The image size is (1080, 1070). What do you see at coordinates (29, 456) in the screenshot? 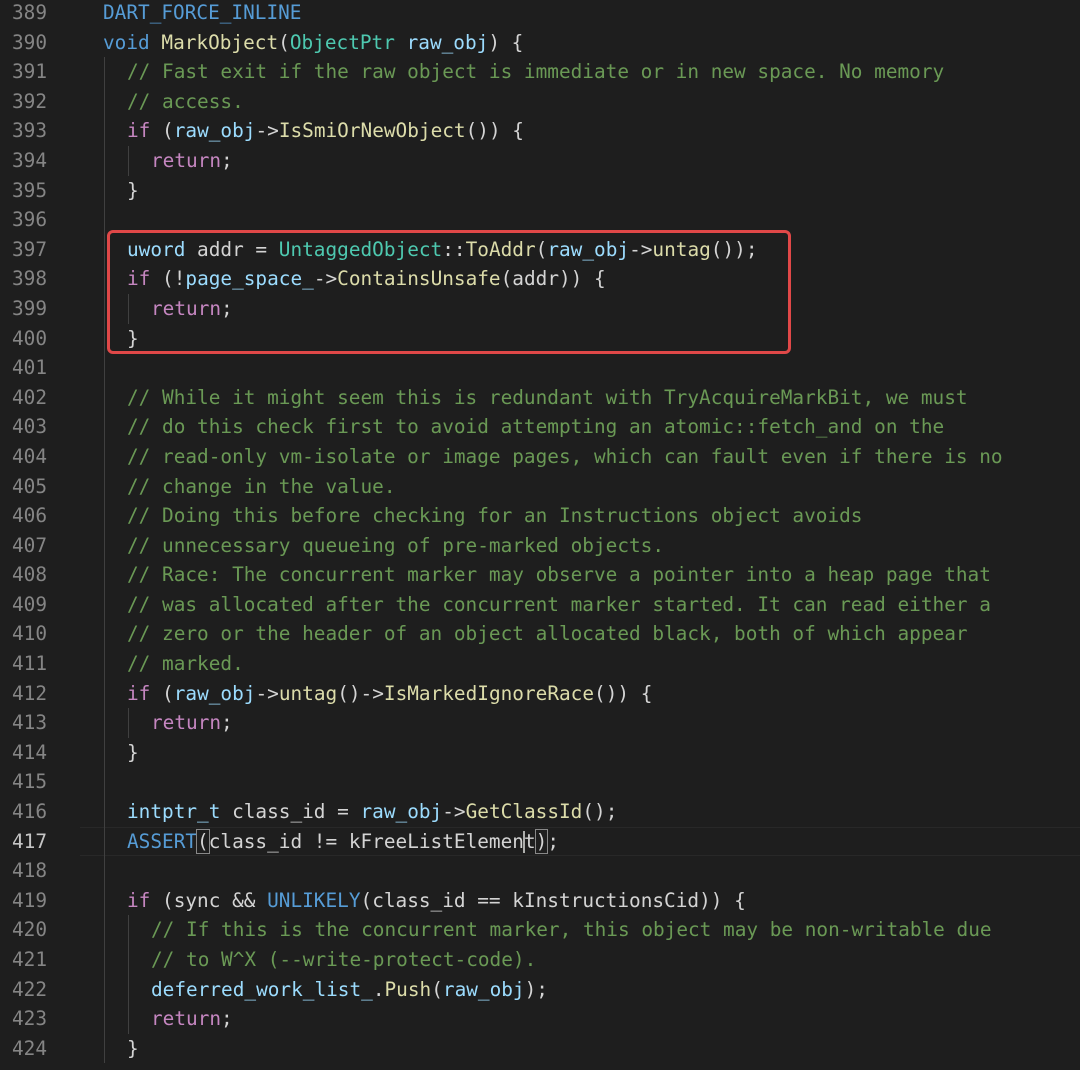
I see `line-number: 404` at bounding box center [29, 456].